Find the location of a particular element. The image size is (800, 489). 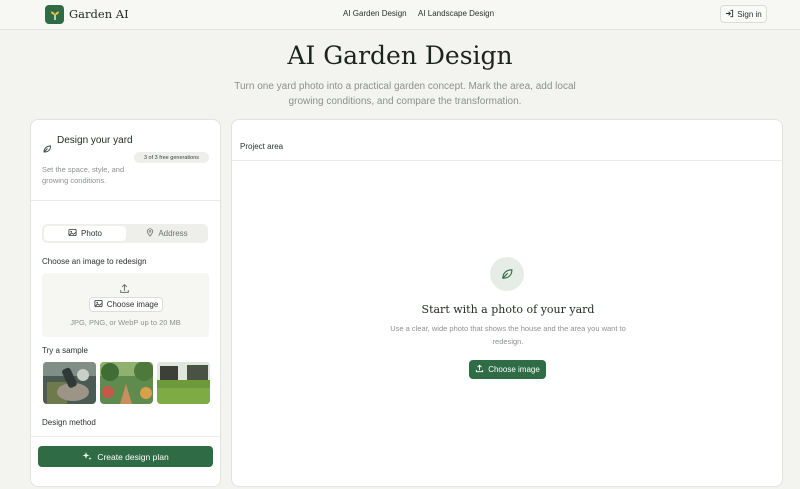

file-format-hint: JPG, PNG, or WebP up to 20 MB is located at coordinates (125, 322).